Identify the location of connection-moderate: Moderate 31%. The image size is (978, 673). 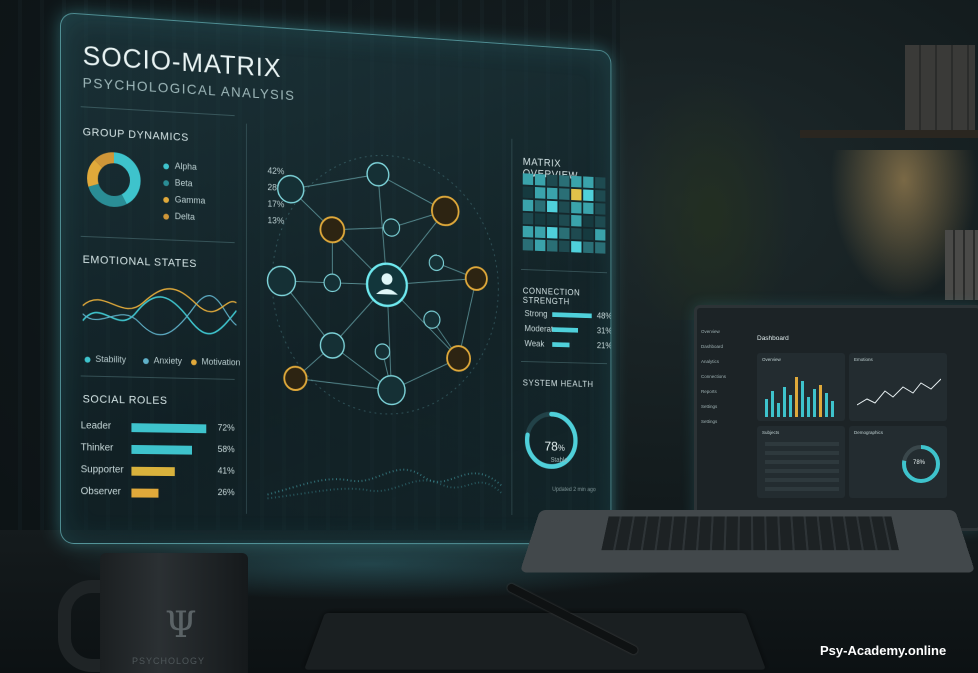
(567, 331).